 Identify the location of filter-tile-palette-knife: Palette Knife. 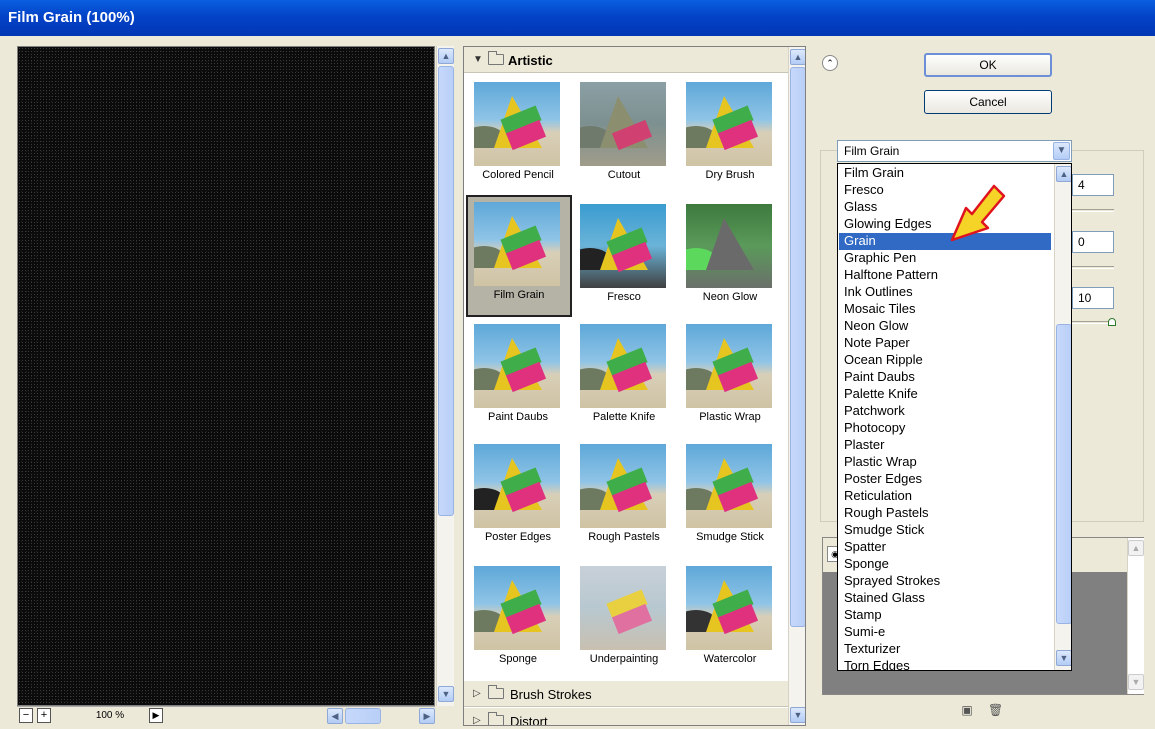
(624, 374).